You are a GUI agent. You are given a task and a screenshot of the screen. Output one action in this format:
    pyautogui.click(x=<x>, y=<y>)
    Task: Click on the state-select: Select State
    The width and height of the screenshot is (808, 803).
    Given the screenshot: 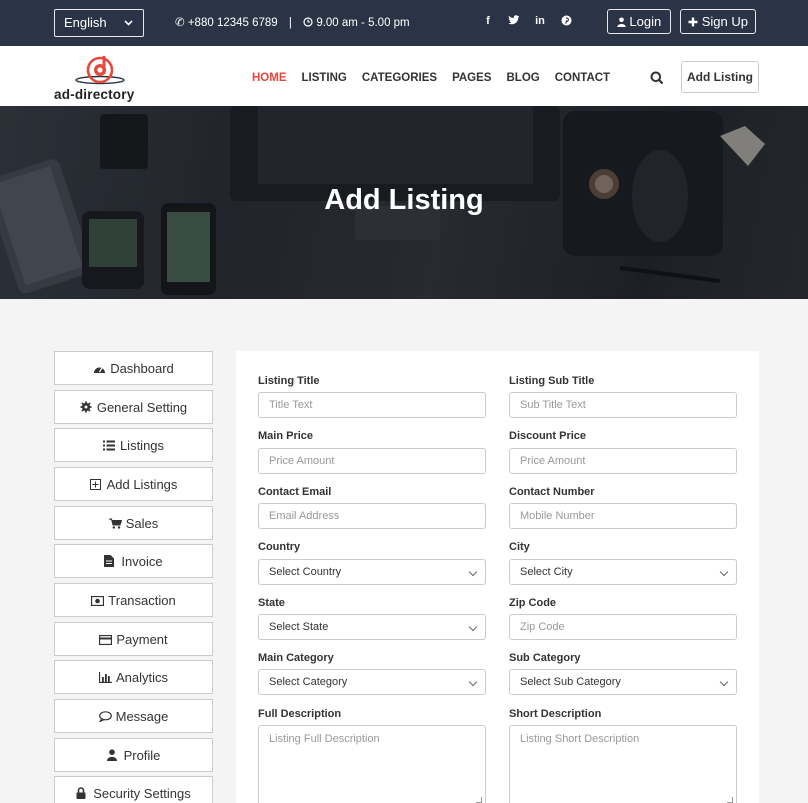 What is the action you would take?
    pyautogui.click(x=372, y=627)
    